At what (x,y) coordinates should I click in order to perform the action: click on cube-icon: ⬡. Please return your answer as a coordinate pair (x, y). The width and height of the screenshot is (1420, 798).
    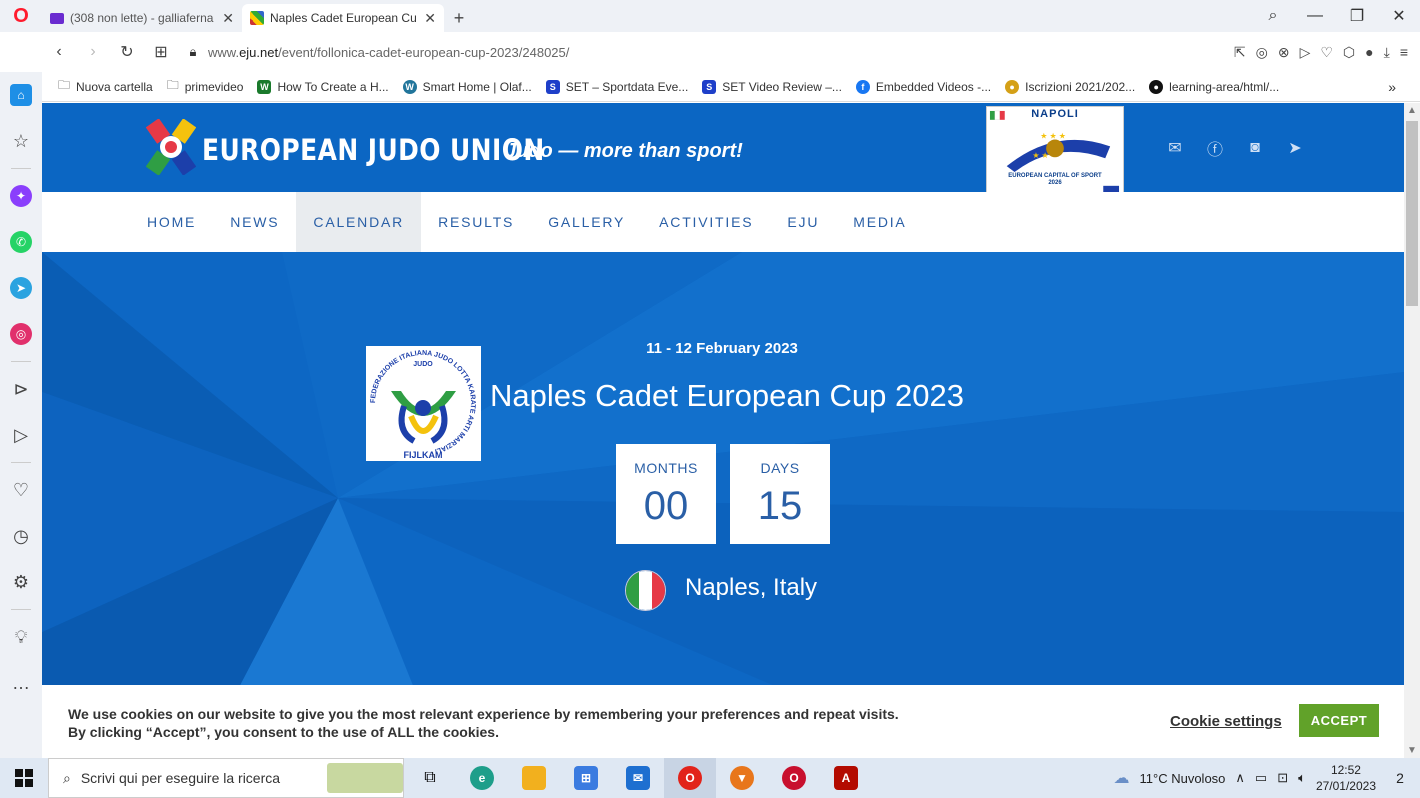
    Looking at the image, I should click on (1349, 52).